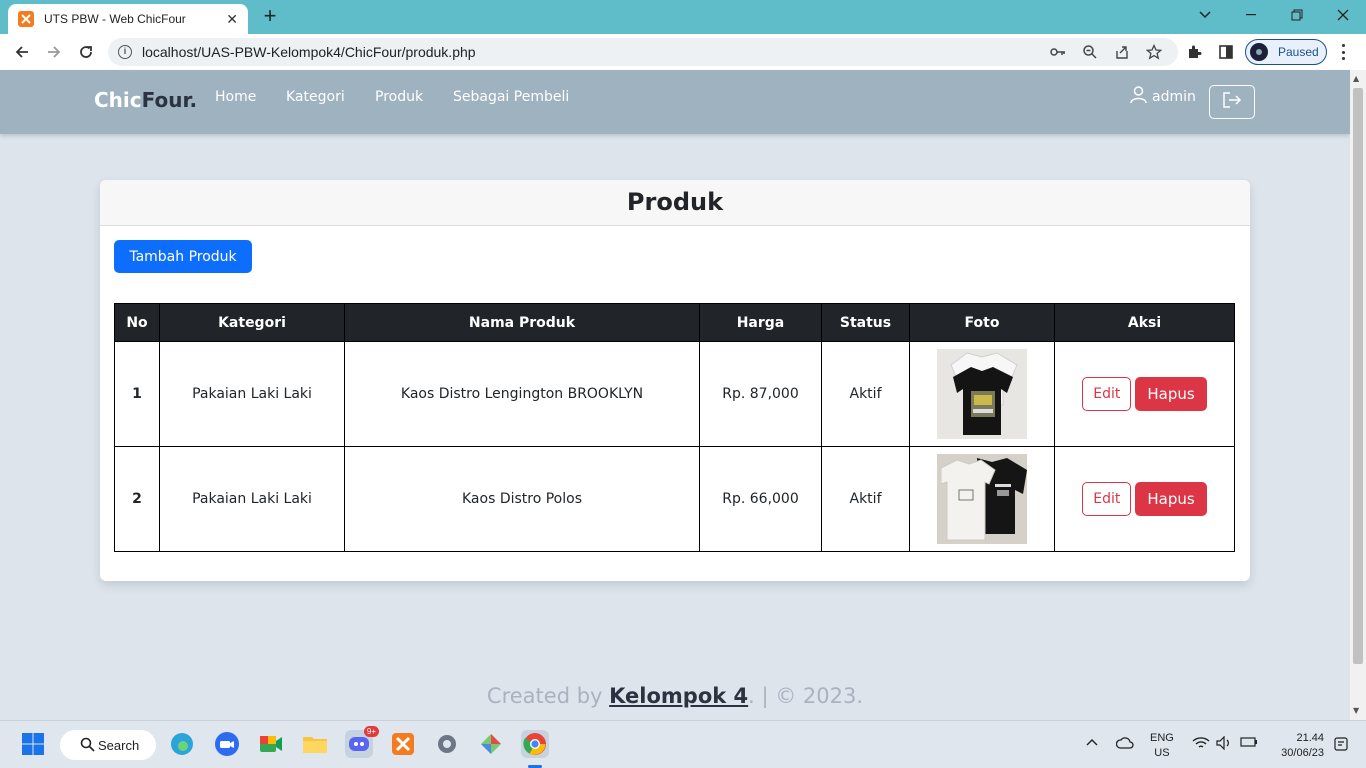  Describe the element at coordinates (1341, 746) in the screenshot. I see `notifications-icon` at that location.